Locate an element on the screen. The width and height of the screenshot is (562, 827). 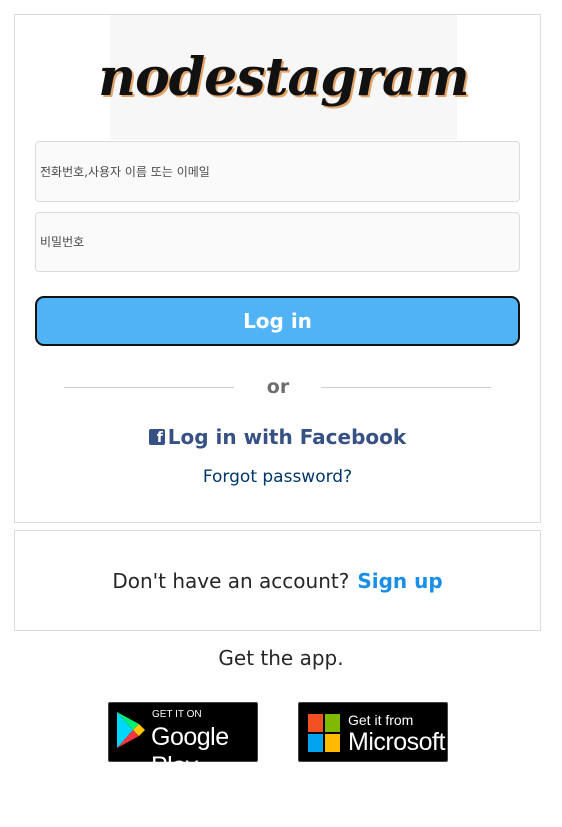
divider-left is located at coordinates (149, 387).